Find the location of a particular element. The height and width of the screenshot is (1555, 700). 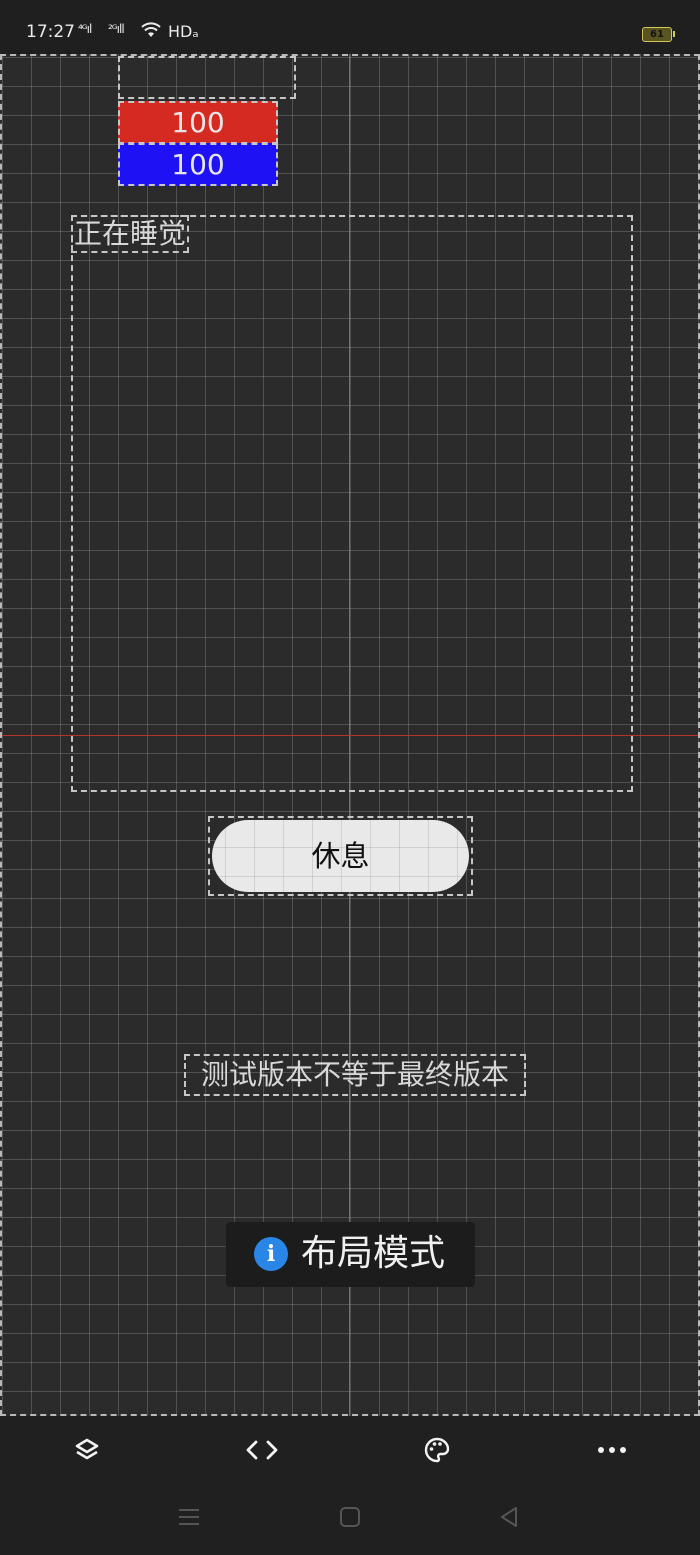

battery-icon: 61 is located at coordinates (658, 34).